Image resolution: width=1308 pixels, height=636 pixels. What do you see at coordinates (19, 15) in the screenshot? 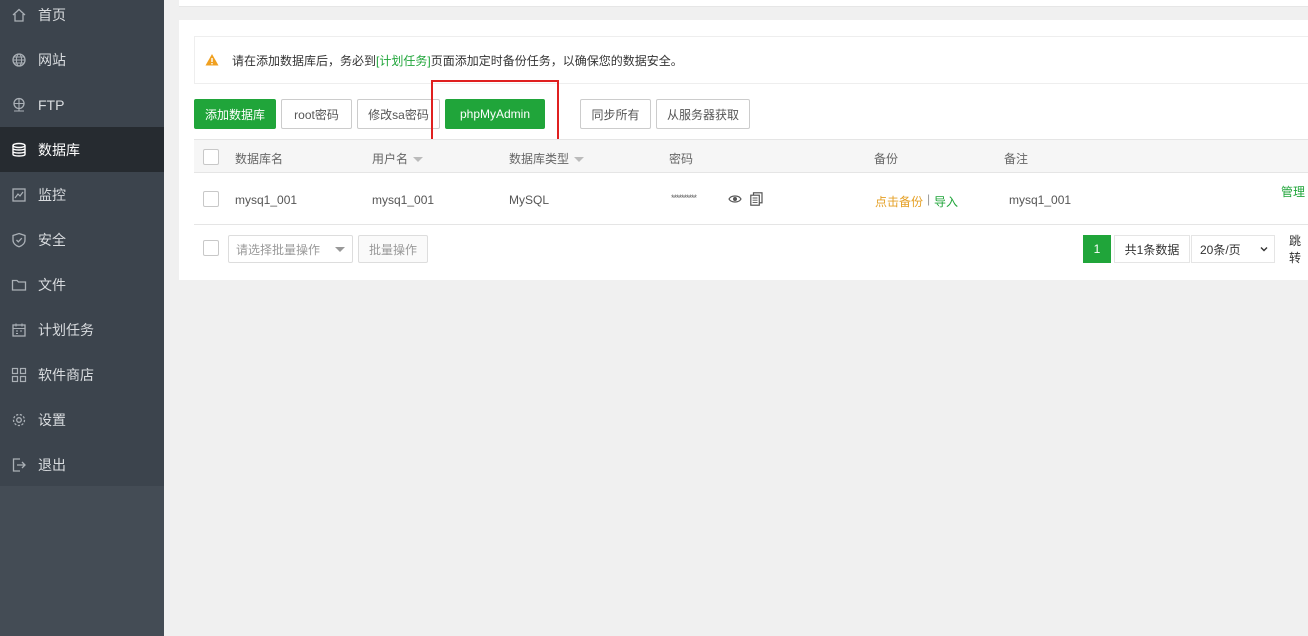
I see `home-icon` at bounding box center [19, 15].